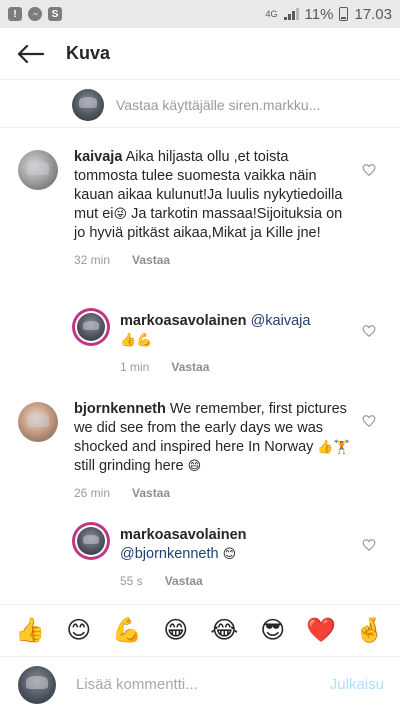 The image size is (400, 712). I want to click on clock: 17.03, so click(373, 14).